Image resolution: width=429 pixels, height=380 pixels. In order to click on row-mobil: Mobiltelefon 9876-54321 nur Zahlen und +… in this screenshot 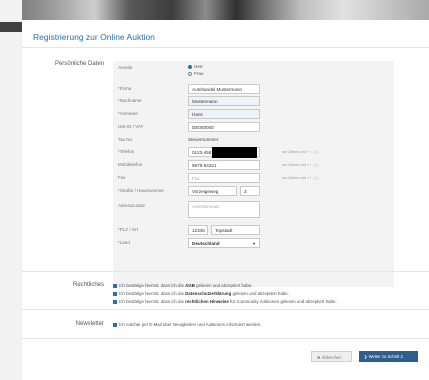, I will do `click(253, 166)`.